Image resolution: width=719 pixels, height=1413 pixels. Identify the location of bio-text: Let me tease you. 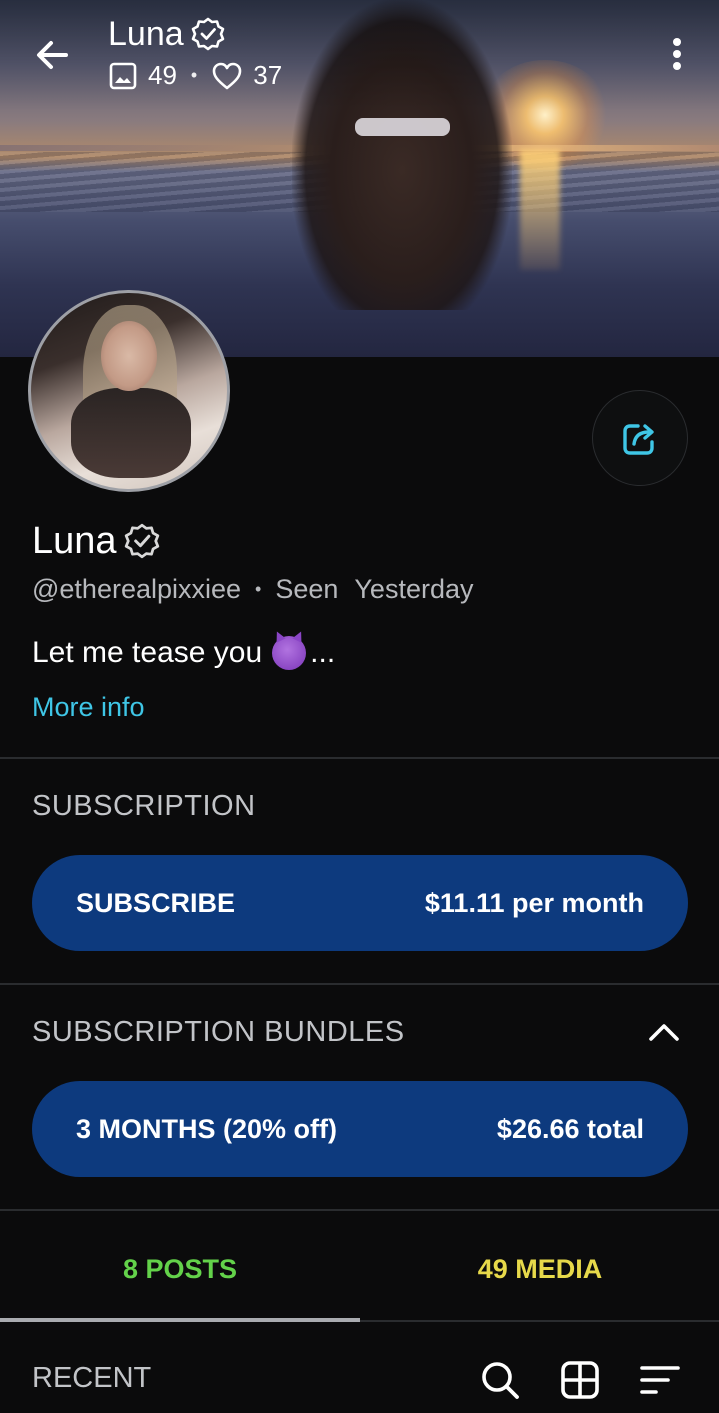
(147, 652).